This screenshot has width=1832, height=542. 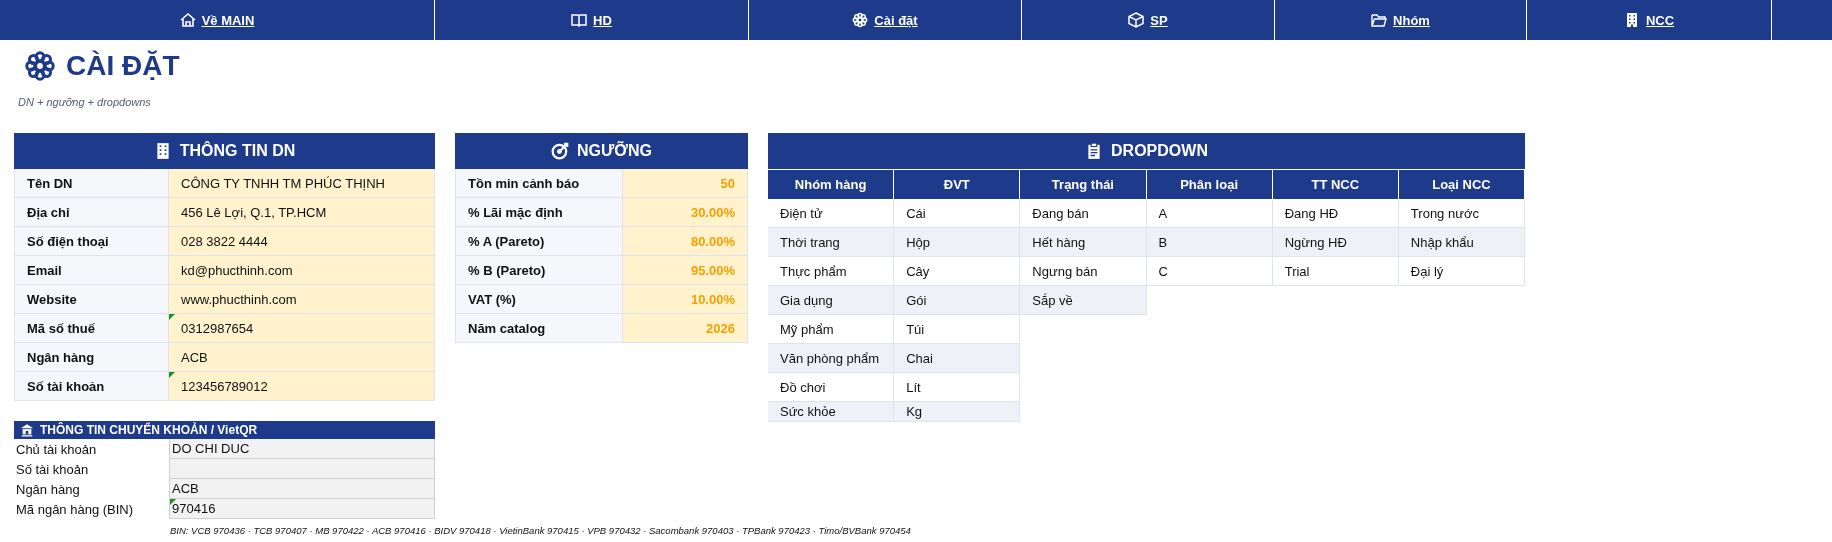 I want to click on column-header: Loại NCC, so click(x=1462, y=184).